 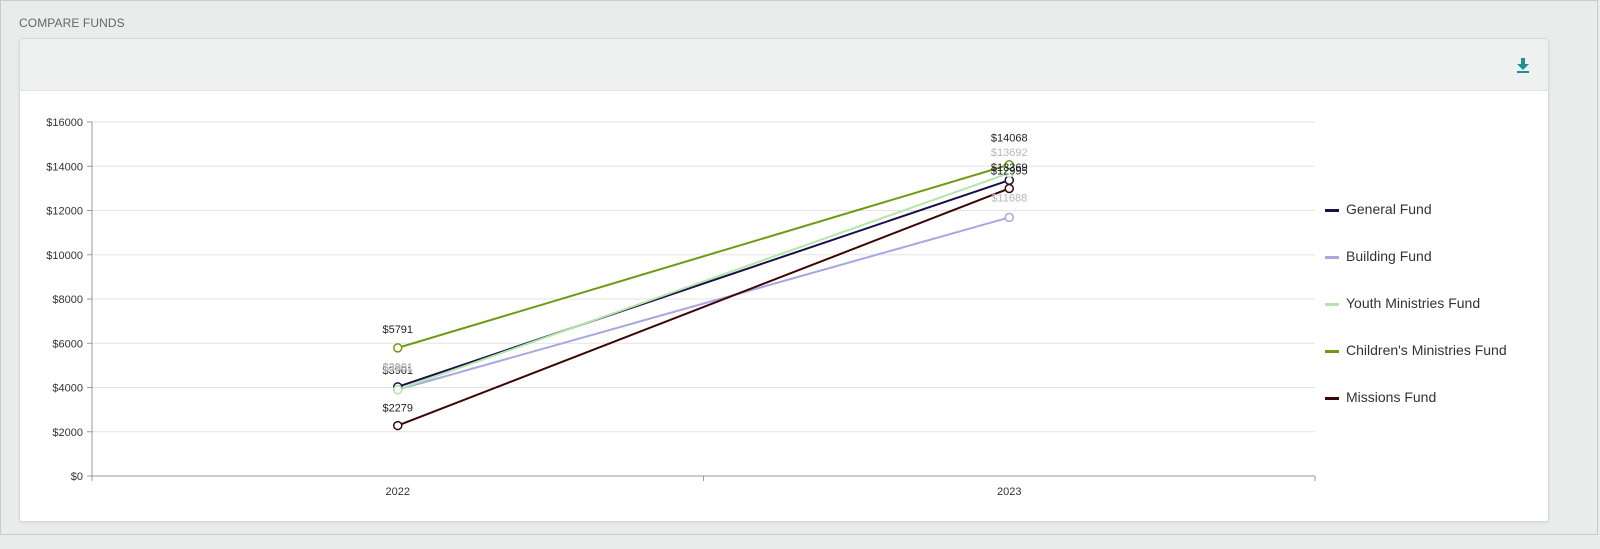 I want to click on y-tick-label: $14000, so click(x=64, y=167).